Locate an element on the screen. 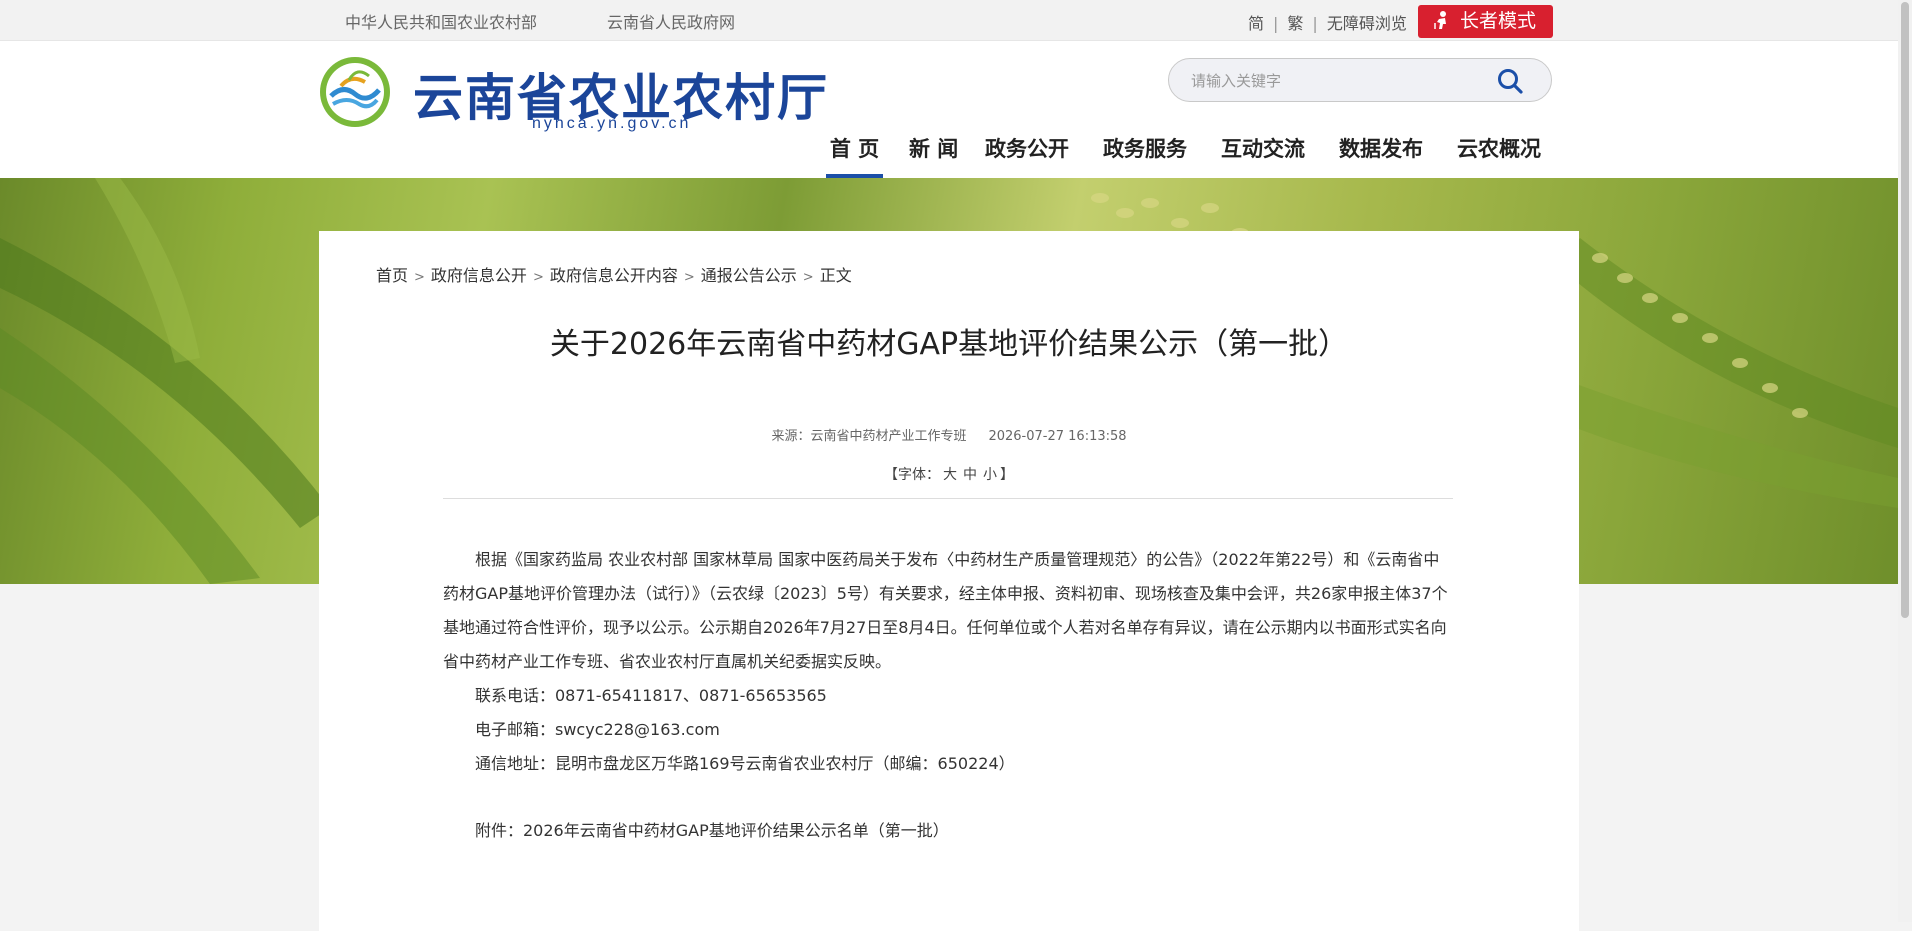 This screenshot has height=931, width=1912. font-size-small: 小 is located at coordinates (990, 475).